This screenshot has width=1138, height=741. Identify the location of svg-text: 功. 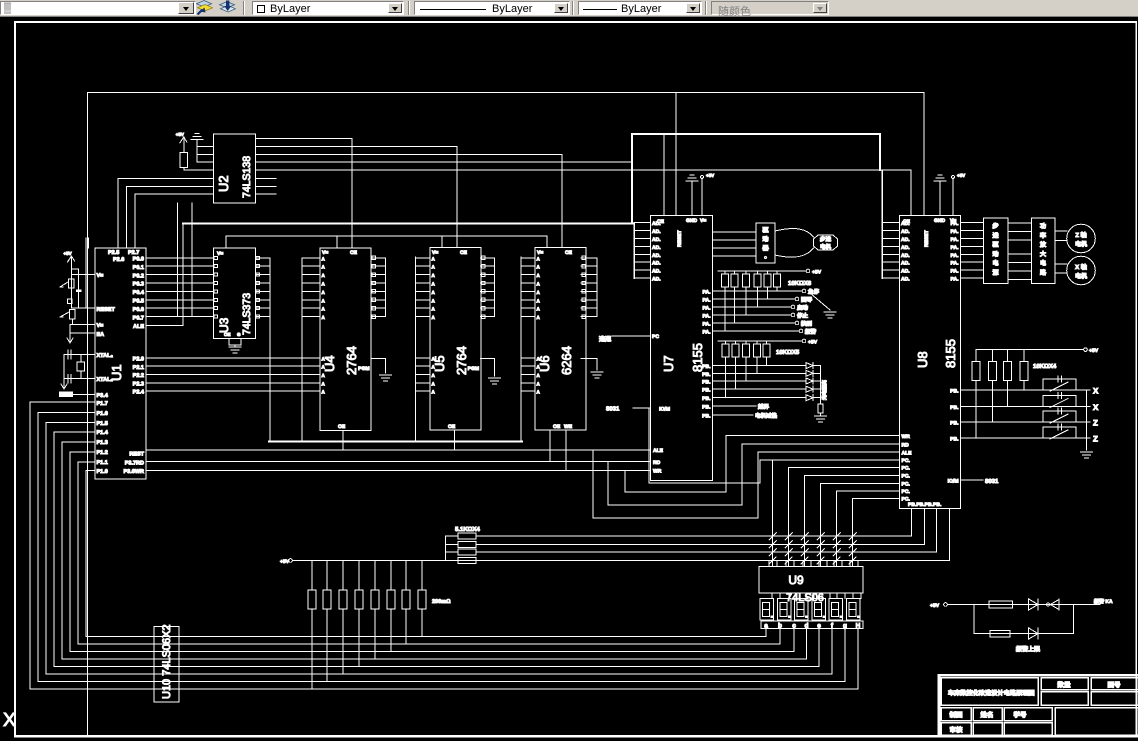
(1043, 226).